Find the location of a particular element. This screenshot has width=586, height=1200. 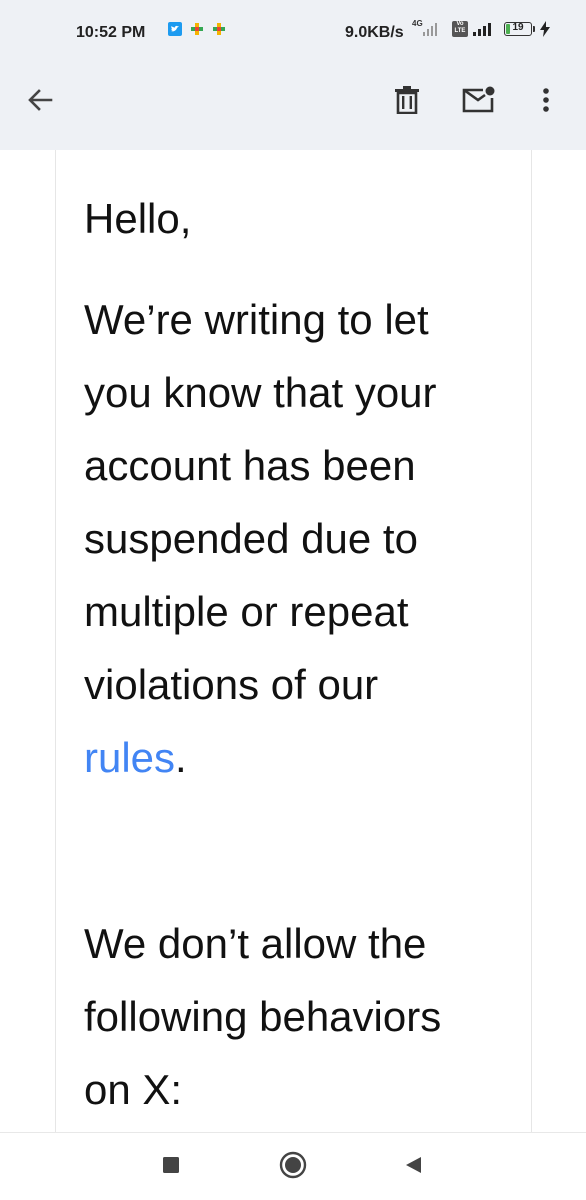

network-rate: 9.0KB/s is located at coordinates (374, 32).